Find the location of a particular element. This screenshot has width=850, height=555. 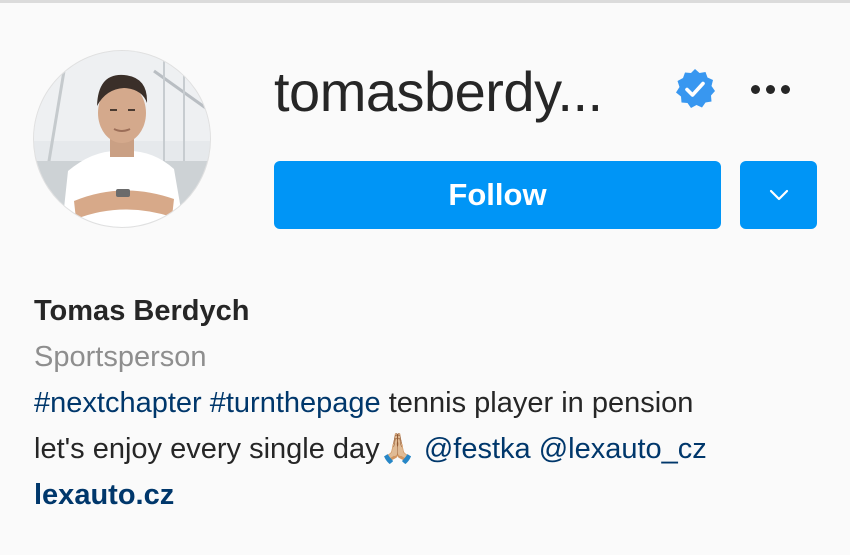

follow-button: Follow is located at coordinates (497, 195).